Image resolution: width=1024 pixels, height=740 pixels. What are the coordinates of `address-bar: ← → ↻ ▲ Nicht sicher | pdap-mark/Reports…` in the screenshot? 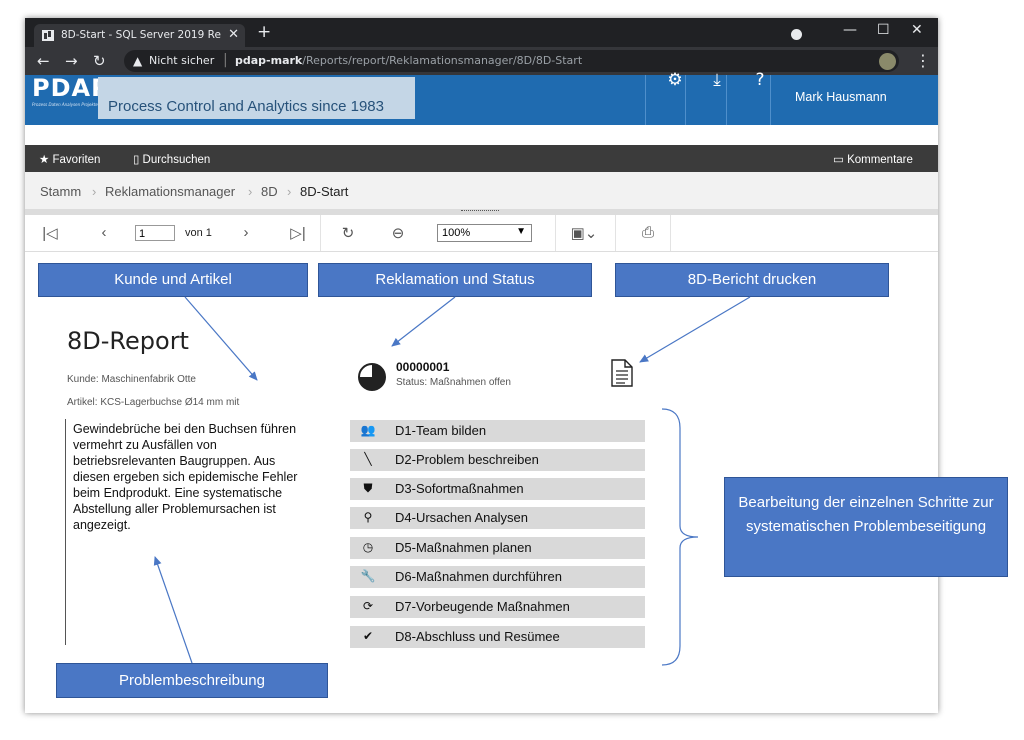 It's located at (481, 61).